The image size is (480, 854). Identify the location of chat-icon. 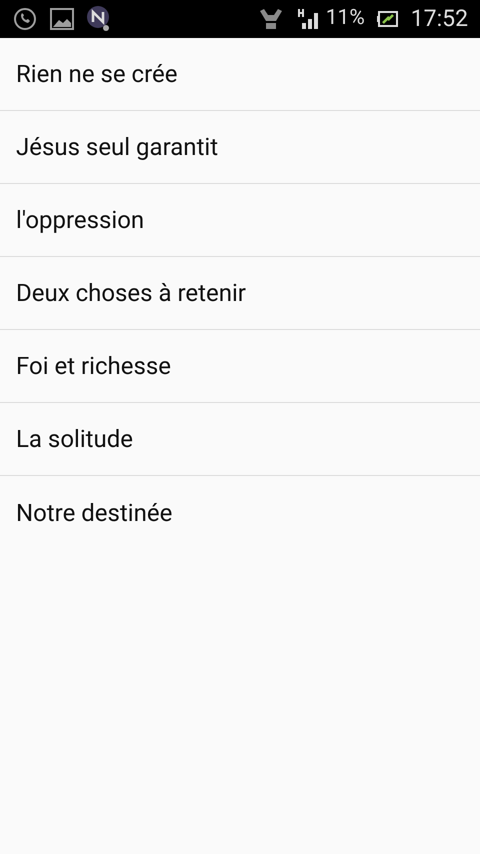
(25, 19).